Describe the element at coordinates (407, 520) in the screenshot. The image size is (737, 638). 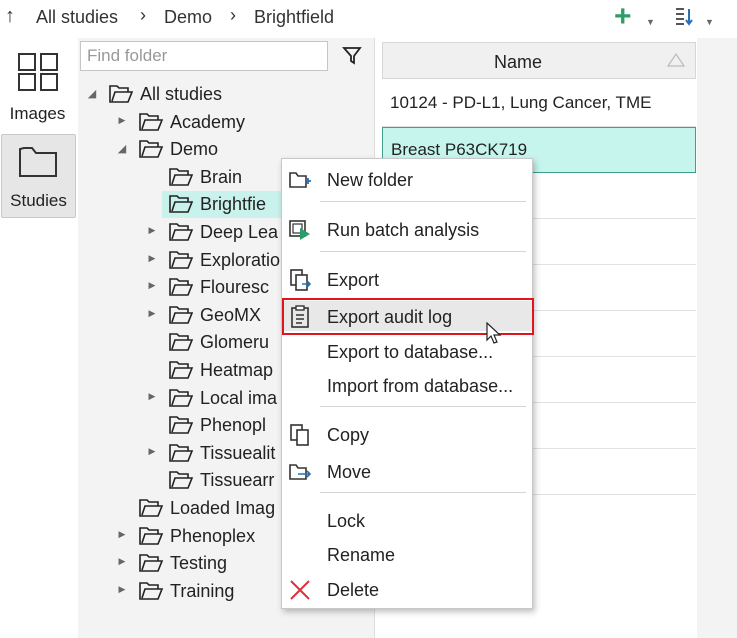
I see `menu-item: Lock` at that location.